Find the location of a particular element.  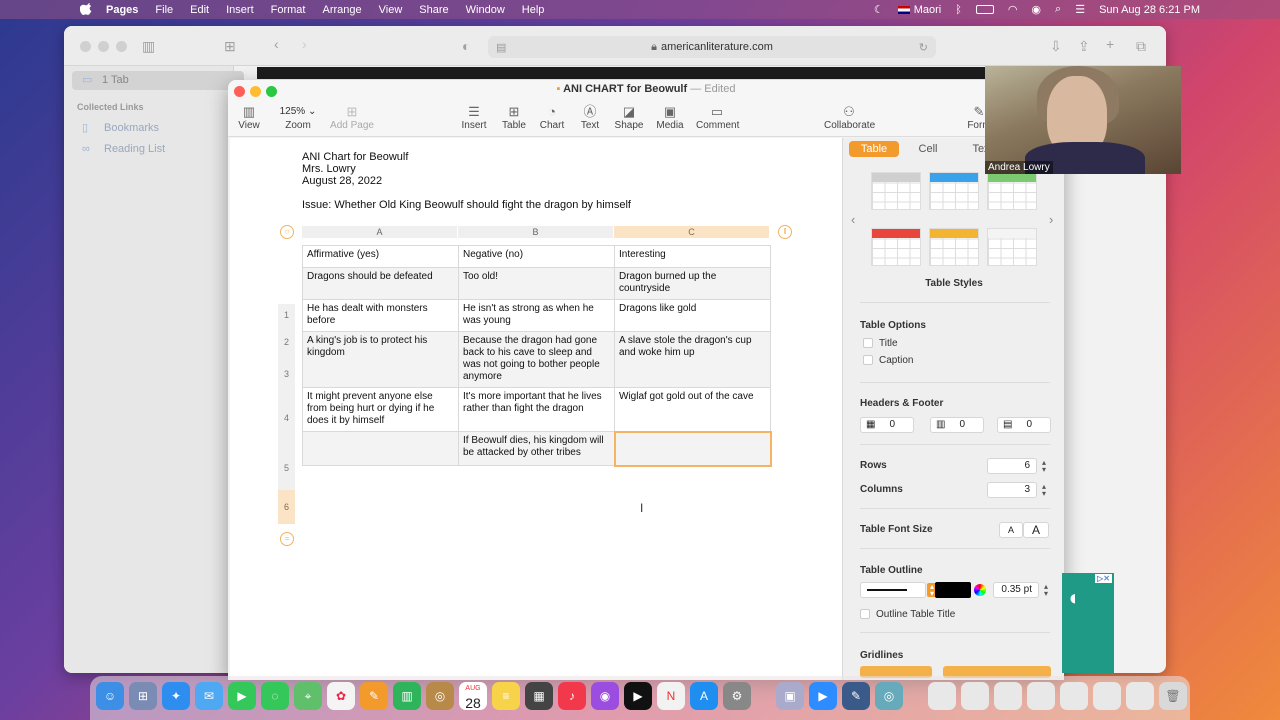

table-cell: A king's job is to protect his kingdom is located at coordinates (380, 359).